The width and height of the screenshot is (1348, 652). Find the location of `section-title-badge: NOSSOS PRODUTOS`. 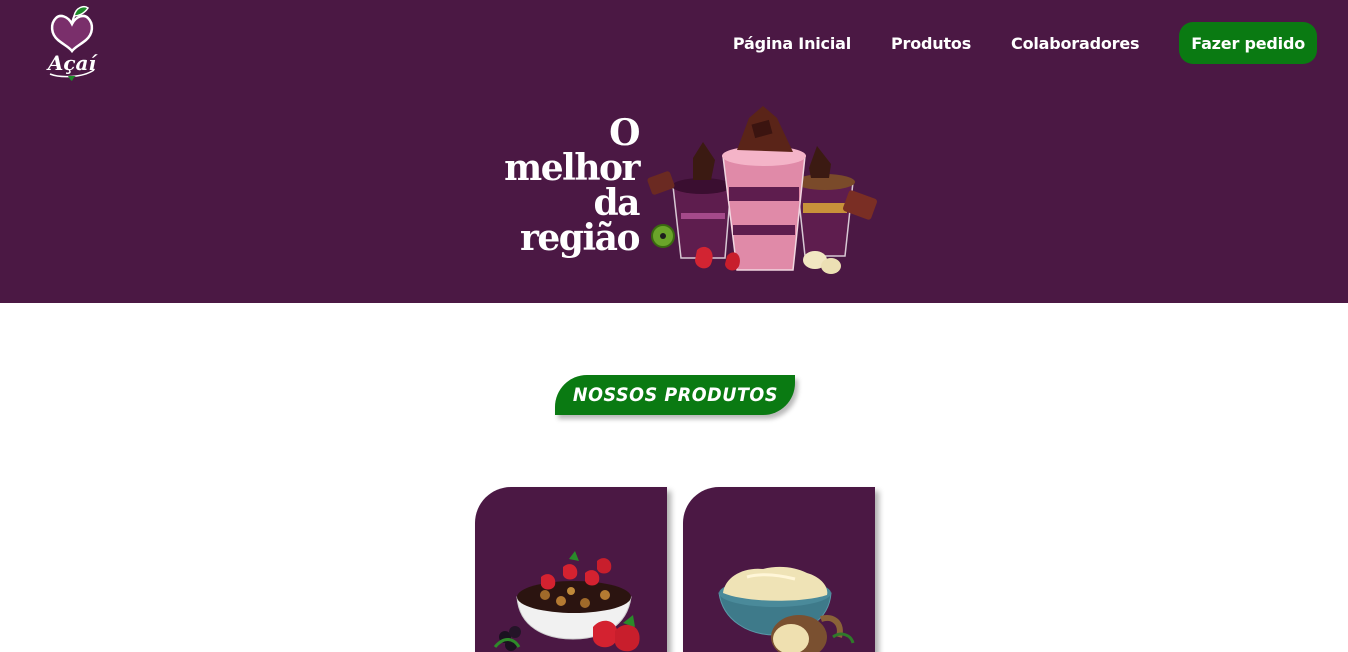

section-title-badge: NOSSOS PRODUTOS is located at coordinates (675, 395).